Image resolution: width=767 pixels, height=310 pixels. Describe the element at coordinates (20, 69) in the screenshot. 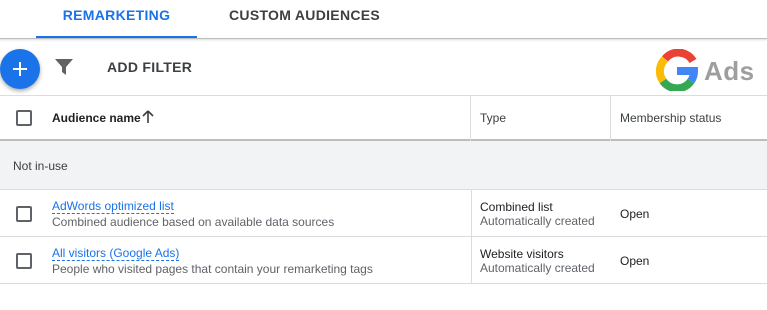

I see `add-audience-button` at that location.